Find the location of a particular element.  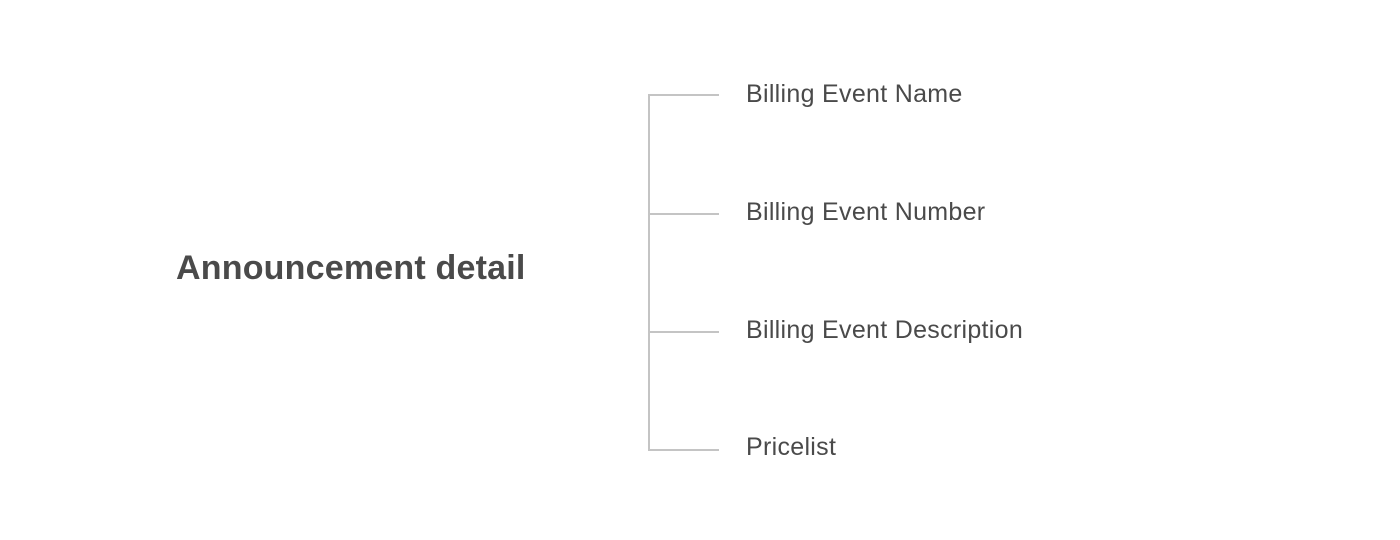

child-node-pricelist: Pricelist is located at coordinates (791, 447).